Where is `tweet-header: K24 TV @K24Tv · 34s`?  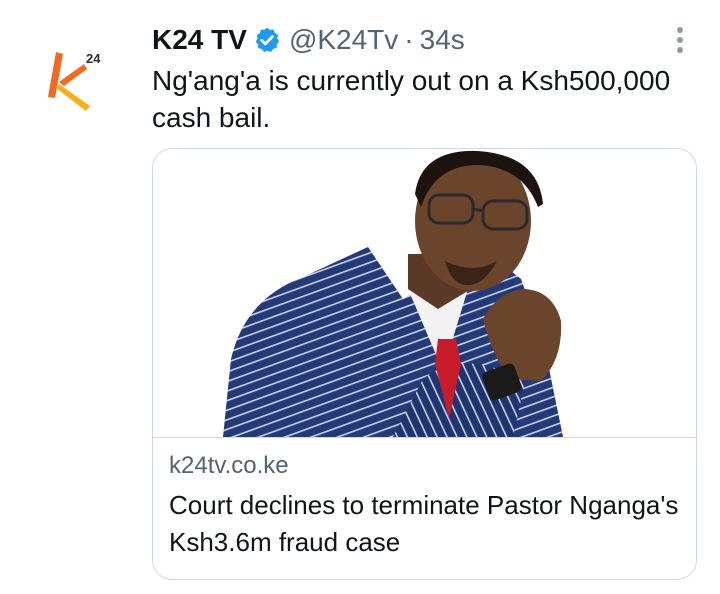 tweet-header: K24 TV @K24Tv · 34s is located at coordinates (308, 40).